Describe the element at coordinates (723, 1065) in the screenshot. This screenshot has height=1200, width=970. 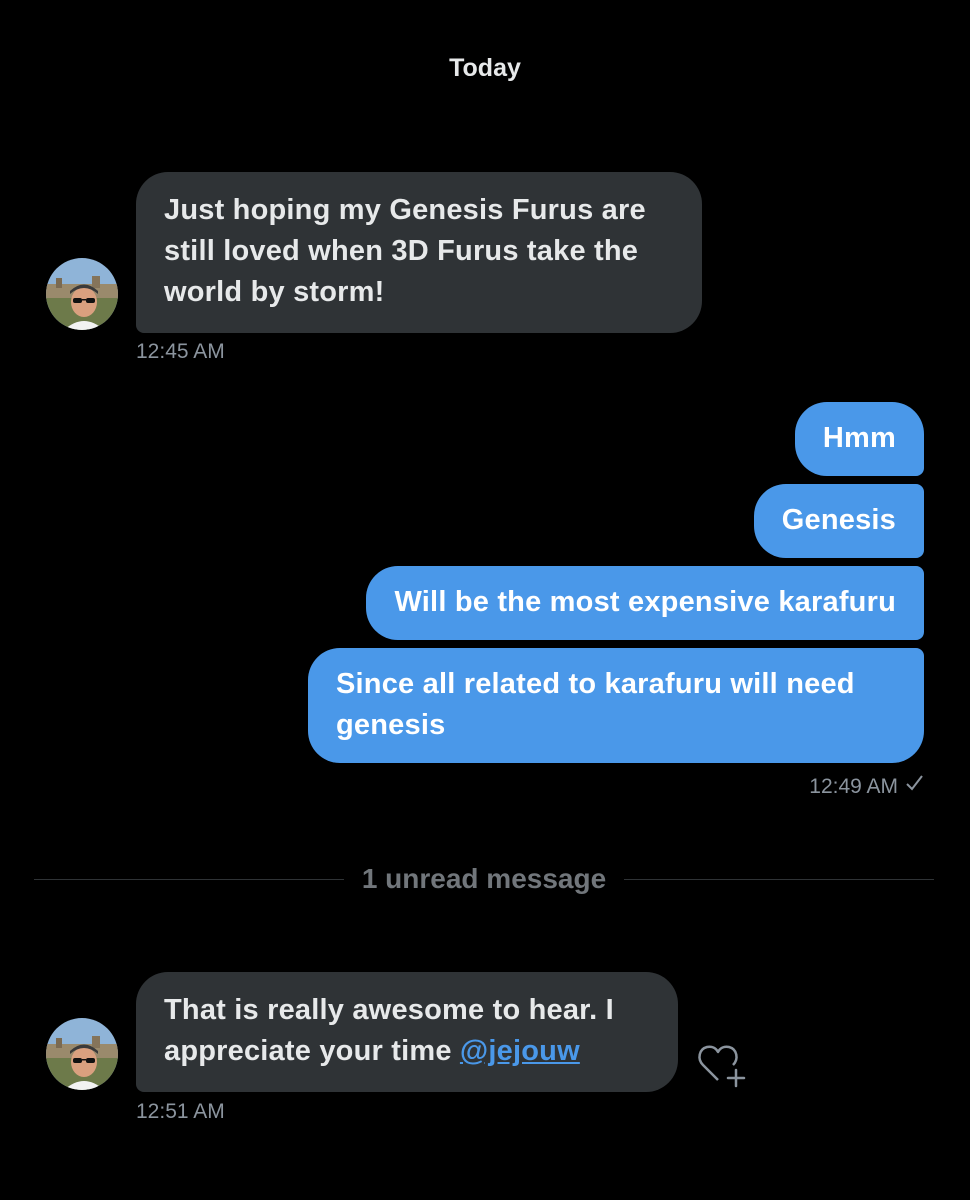
I see `heart-plus-icon` at that location.